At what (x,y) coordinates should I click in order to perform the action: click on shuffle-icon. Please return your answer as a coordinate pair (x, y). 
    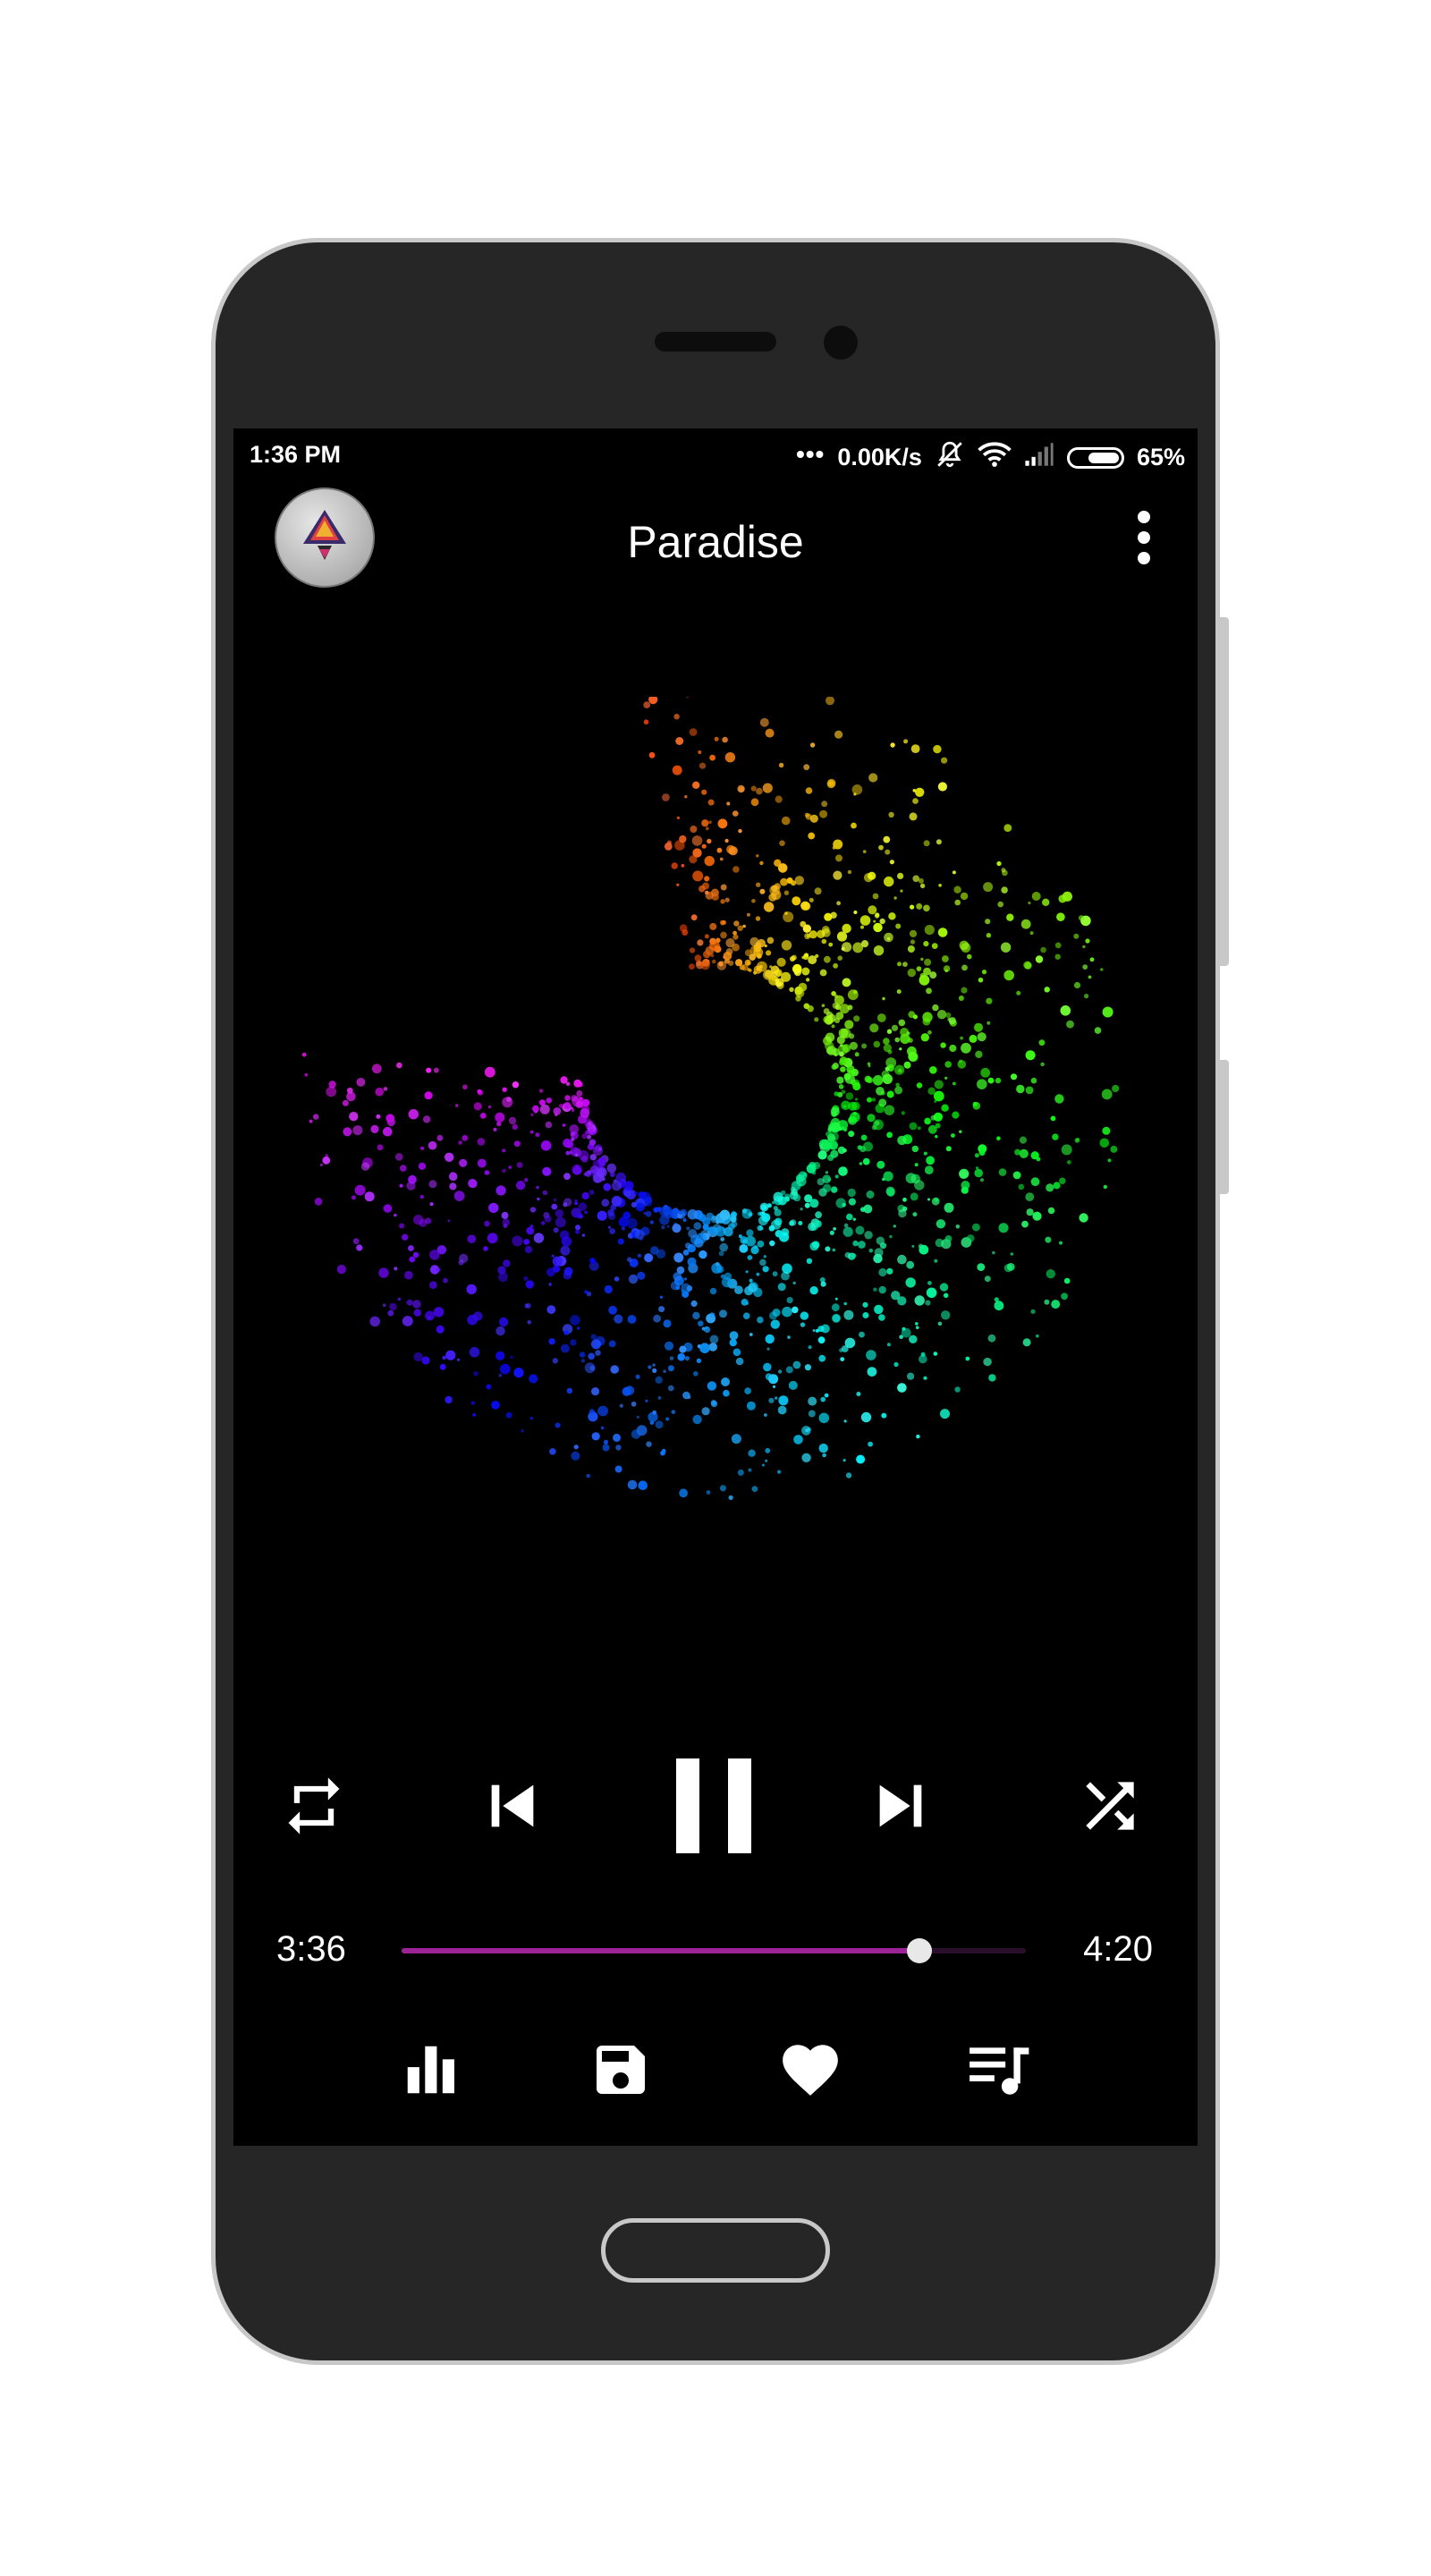
    Looking at the image, I should click on (1110, 1806).